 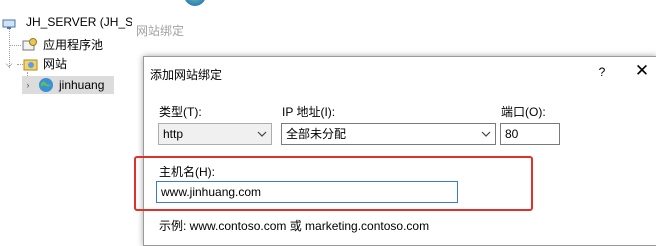 What do you see at coordinates (642, 71) in the screenshot?
I see `close-icon: ✕` at bounding box center [642, 71].